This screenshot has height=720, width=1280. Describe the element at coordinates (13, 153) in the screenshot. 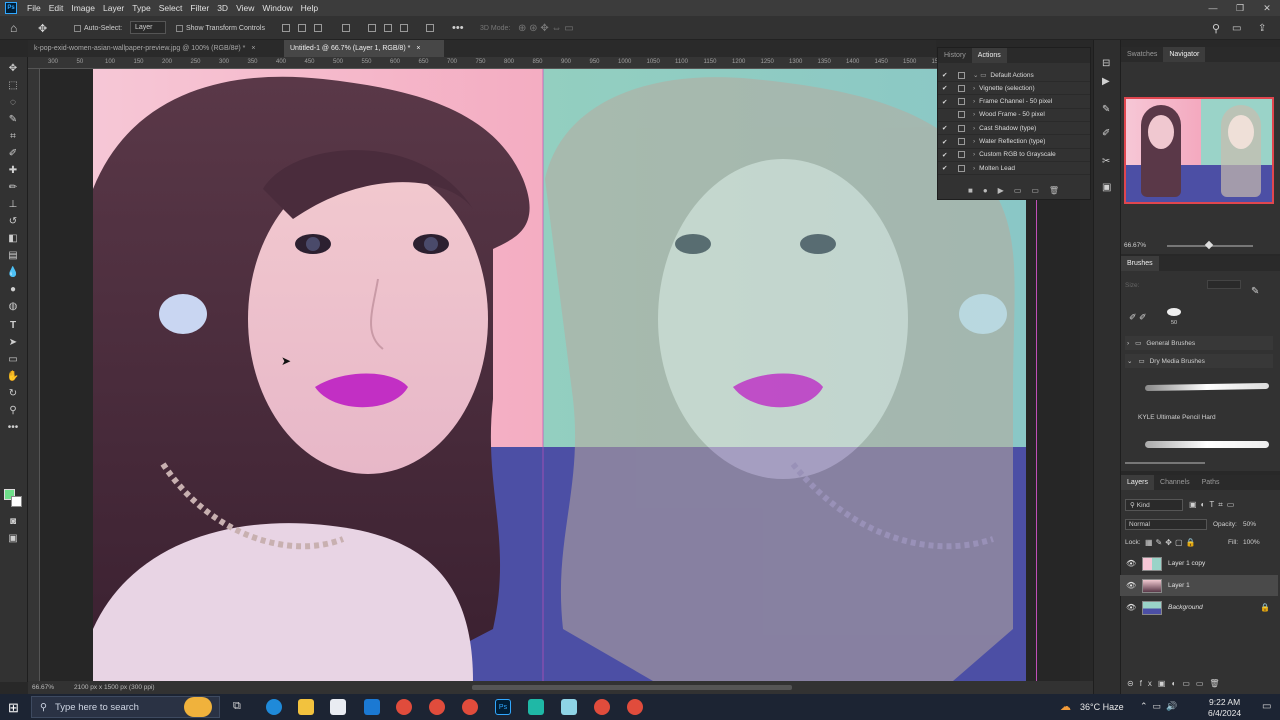

I see `eyedropper-icon: ✐` at that location.